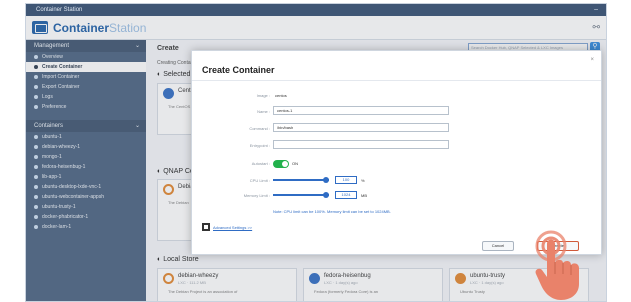 The height and width of the screenshot is (302, 631). I want to click on entrypoint-label: Entrypoint :, so click(259, 145).